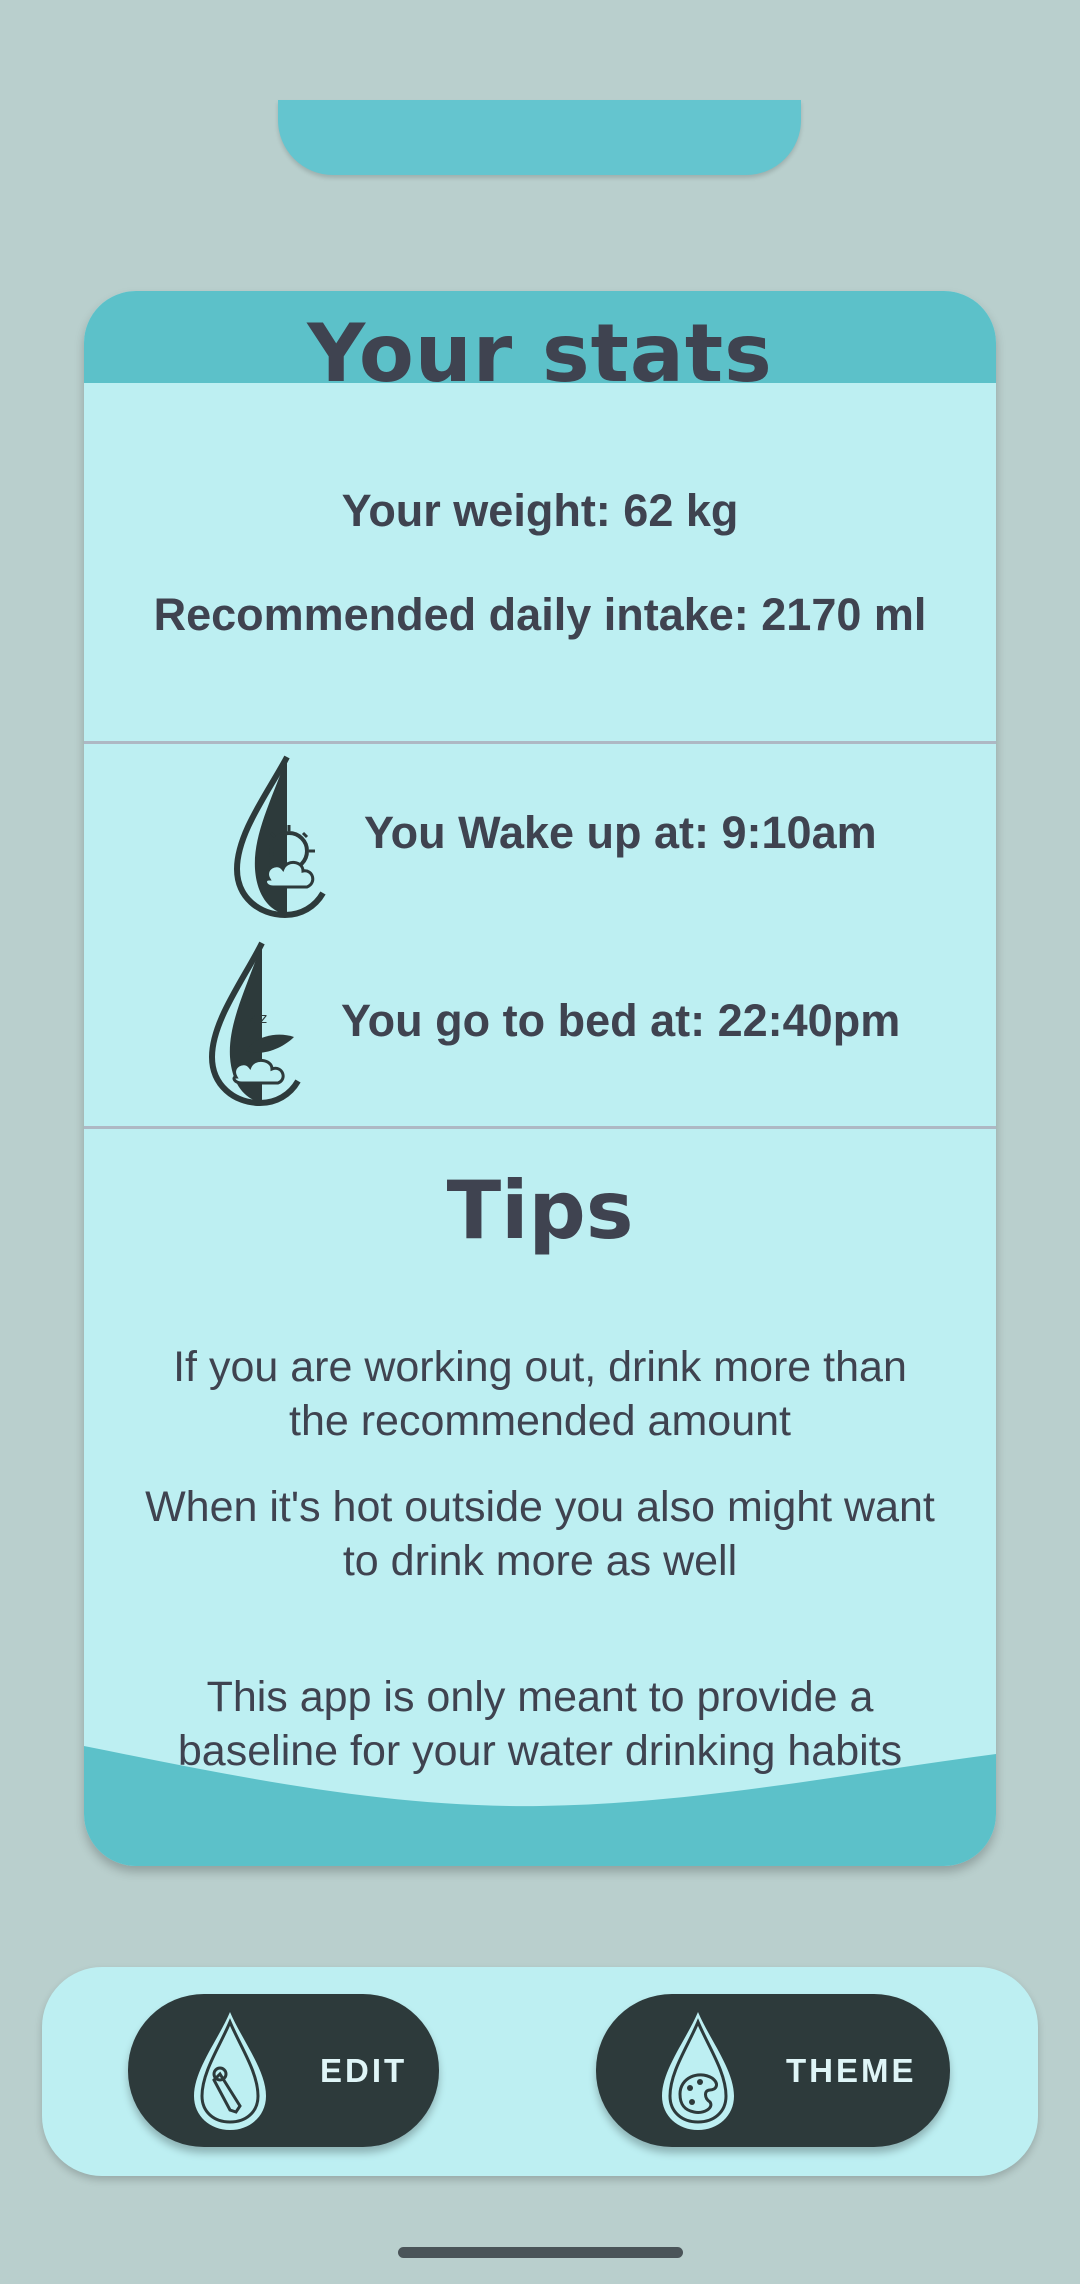 Image resolution: width=1080 pixels, height=2284 pixels. I want to click on moon-water-drop-icon: z z, so click(254, 1024).